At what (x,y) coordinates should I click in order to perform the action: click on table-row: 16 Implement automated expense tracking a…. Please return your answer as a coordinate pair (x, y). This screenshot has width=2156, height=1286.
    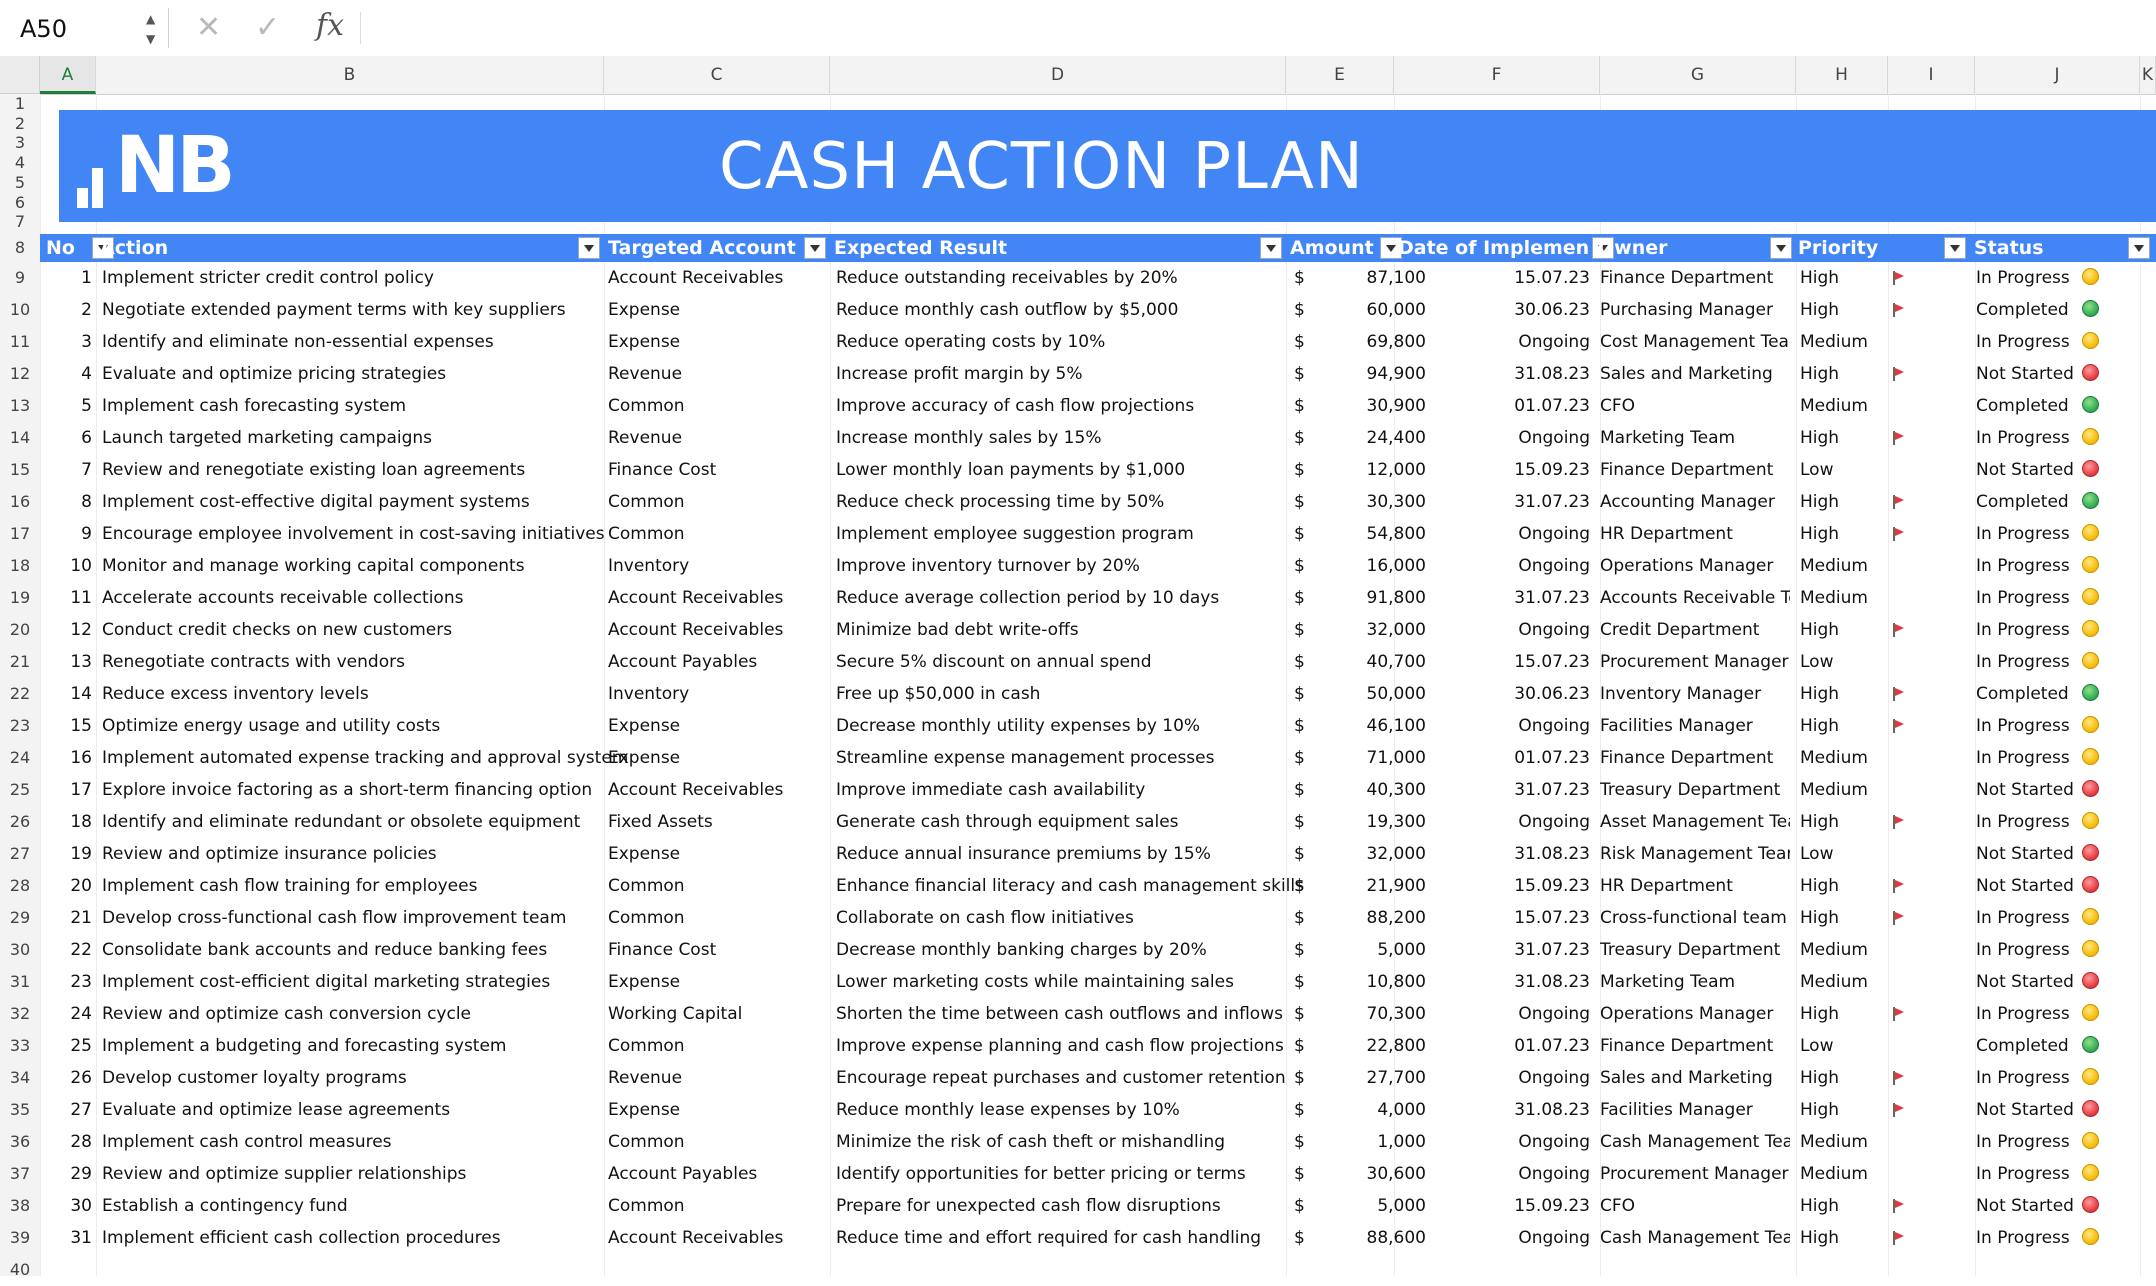
    Looking at the image, I should click on (1098, 758).